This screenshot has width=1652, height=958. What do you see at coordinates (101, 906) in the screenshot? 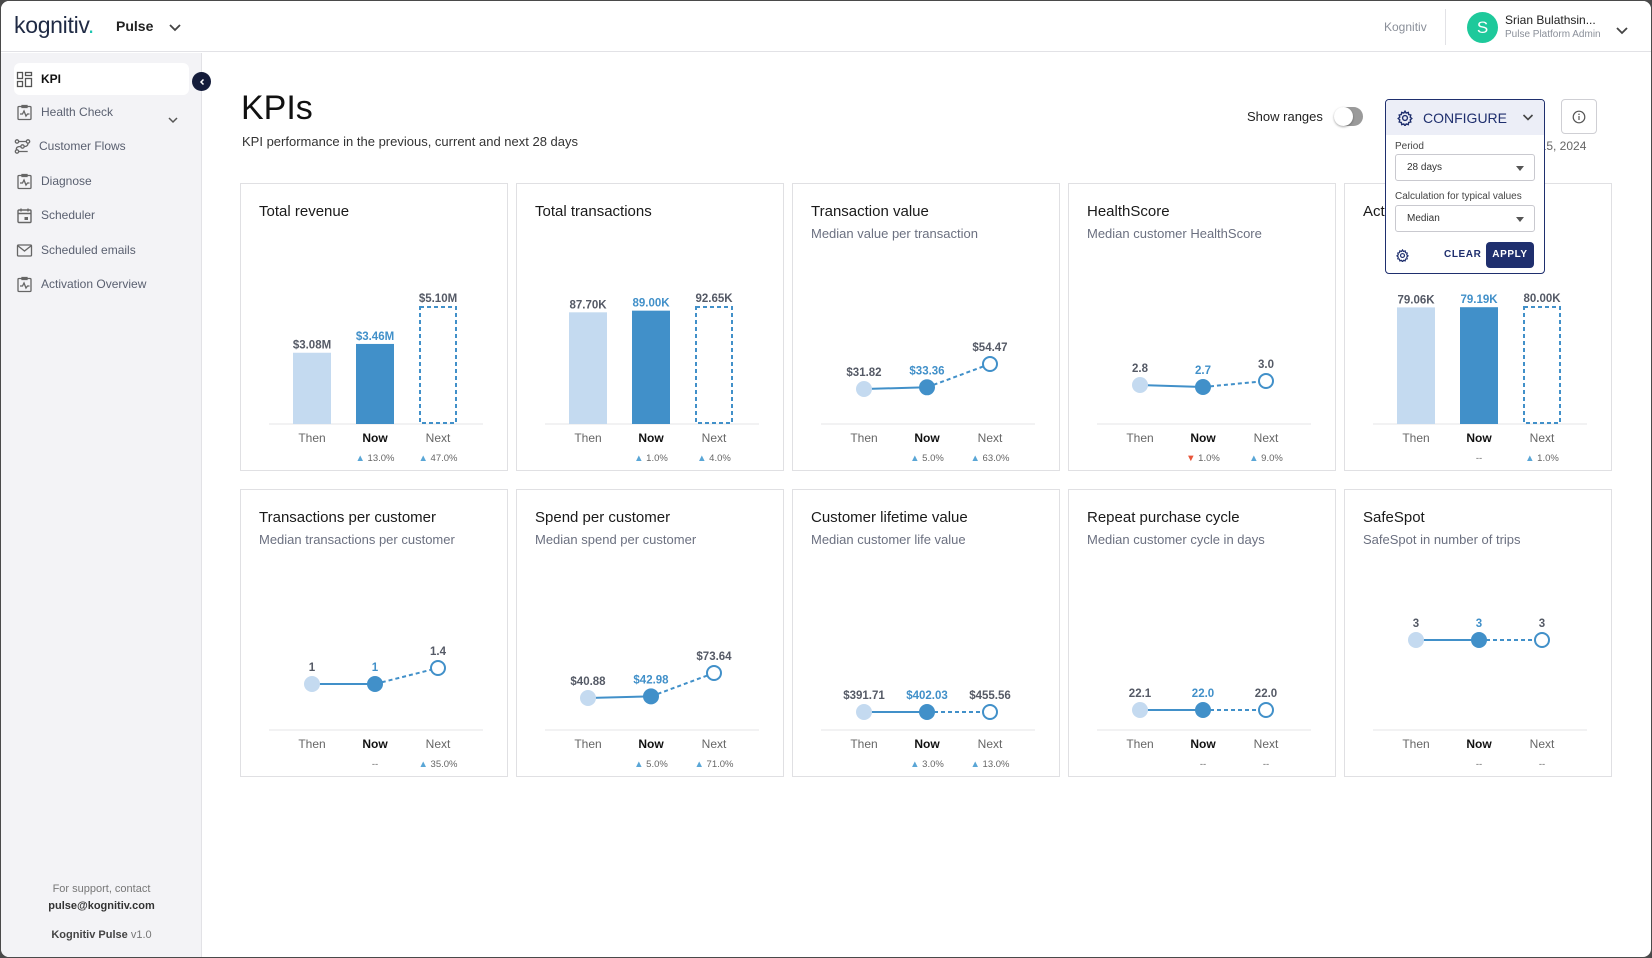
I see `support-email-link: pulse@kognitiv.com` at bounding box center [101, 906].